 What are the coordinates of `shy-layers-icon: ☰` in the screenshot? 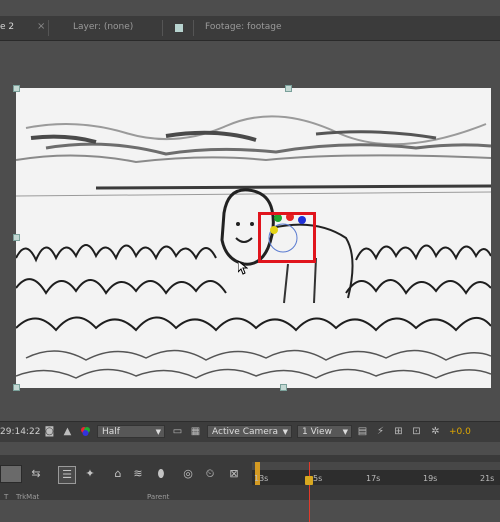 It's located at (67, 475).